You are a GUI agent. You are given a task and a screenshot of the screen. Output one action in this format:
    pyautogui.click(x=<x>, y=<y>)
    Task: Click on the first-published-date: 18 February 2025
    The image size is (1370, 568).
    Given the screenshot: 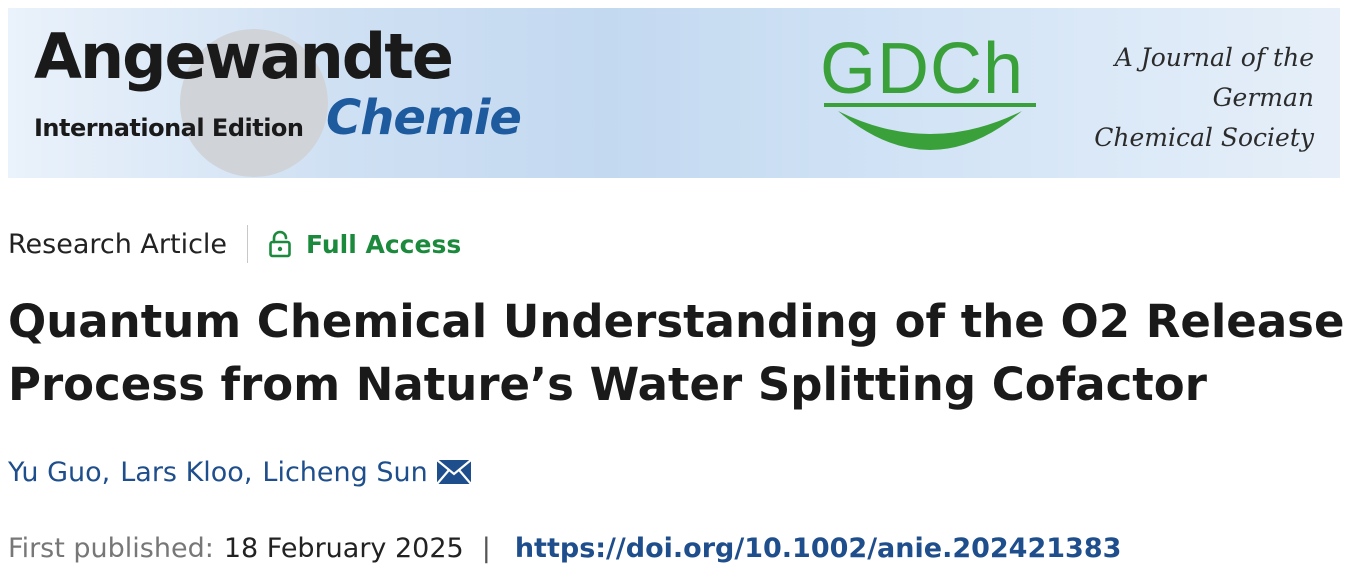 What is the action you would take?
    pyautogui.click(x=343, y=548)
    